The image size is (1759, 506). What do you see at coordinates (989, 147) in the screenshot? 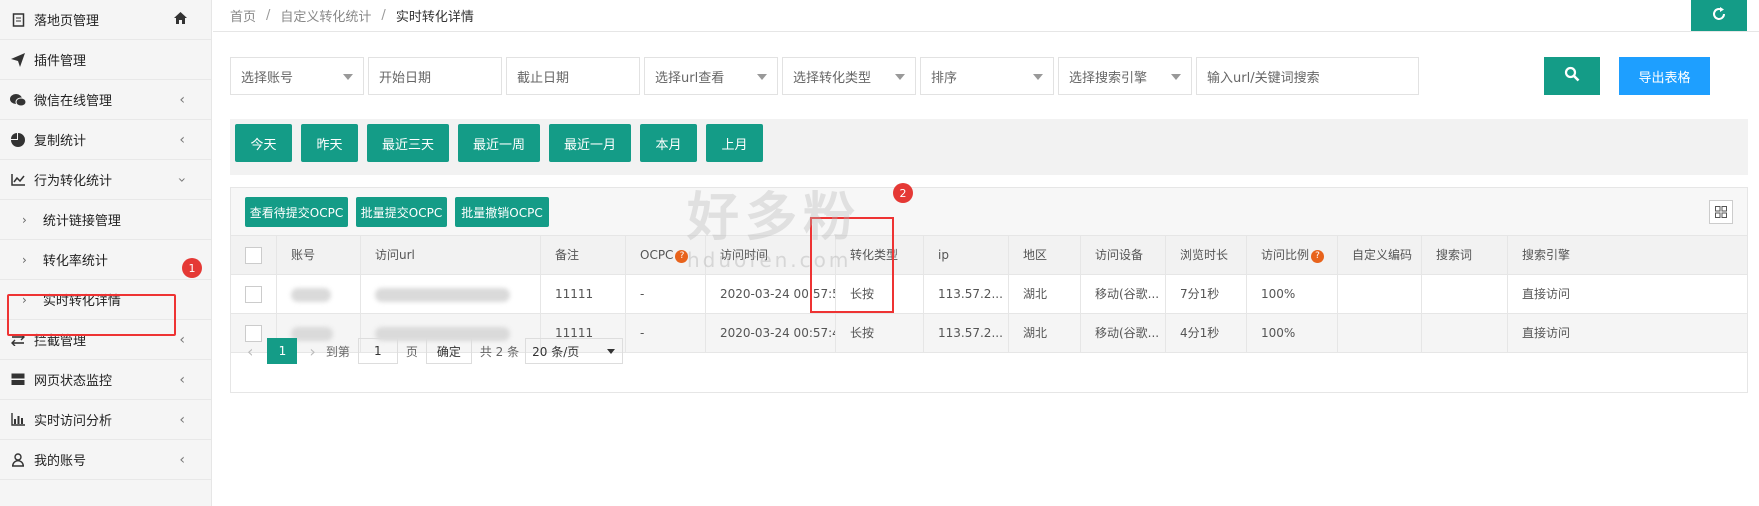
I see `date-quick-bar: 今天 昨天 最近三天 最近一周 最近一月 本月 上月` at bounding box center [989, 147].